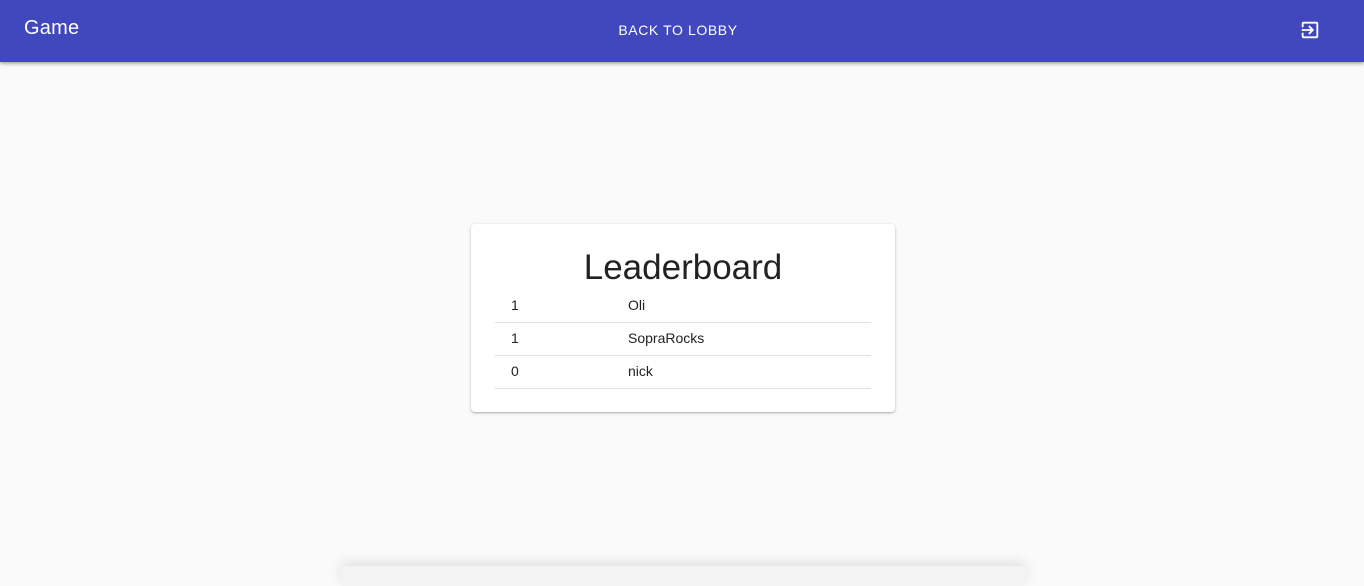  I want to click on app-title: Game, so click(52, 28).